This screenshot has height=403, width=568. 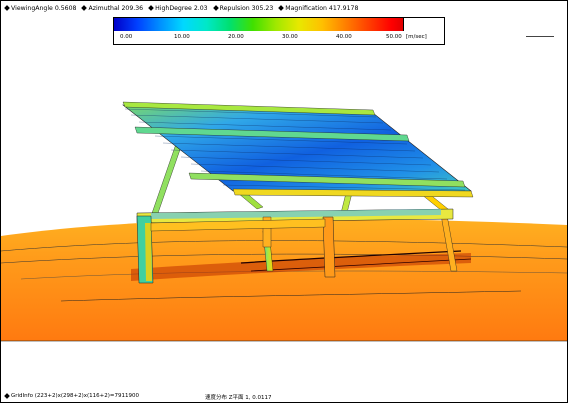 I want to click on grid-info: GridInfo (223+2)x(298+2)x(116+2)=7911900, so click(x=72, y=396).